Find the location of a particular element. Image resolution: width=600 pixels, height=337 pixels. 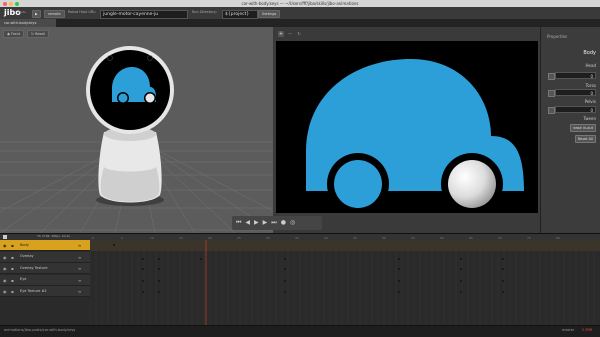

head-keyframe-button is located at coordinates (551, 76).